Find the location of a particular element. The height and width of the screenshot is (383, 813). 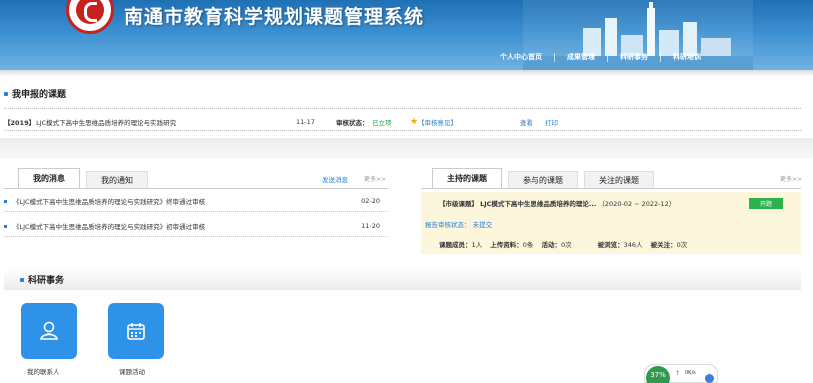

status-value: 已立项 is located at coordinates (382, 123).